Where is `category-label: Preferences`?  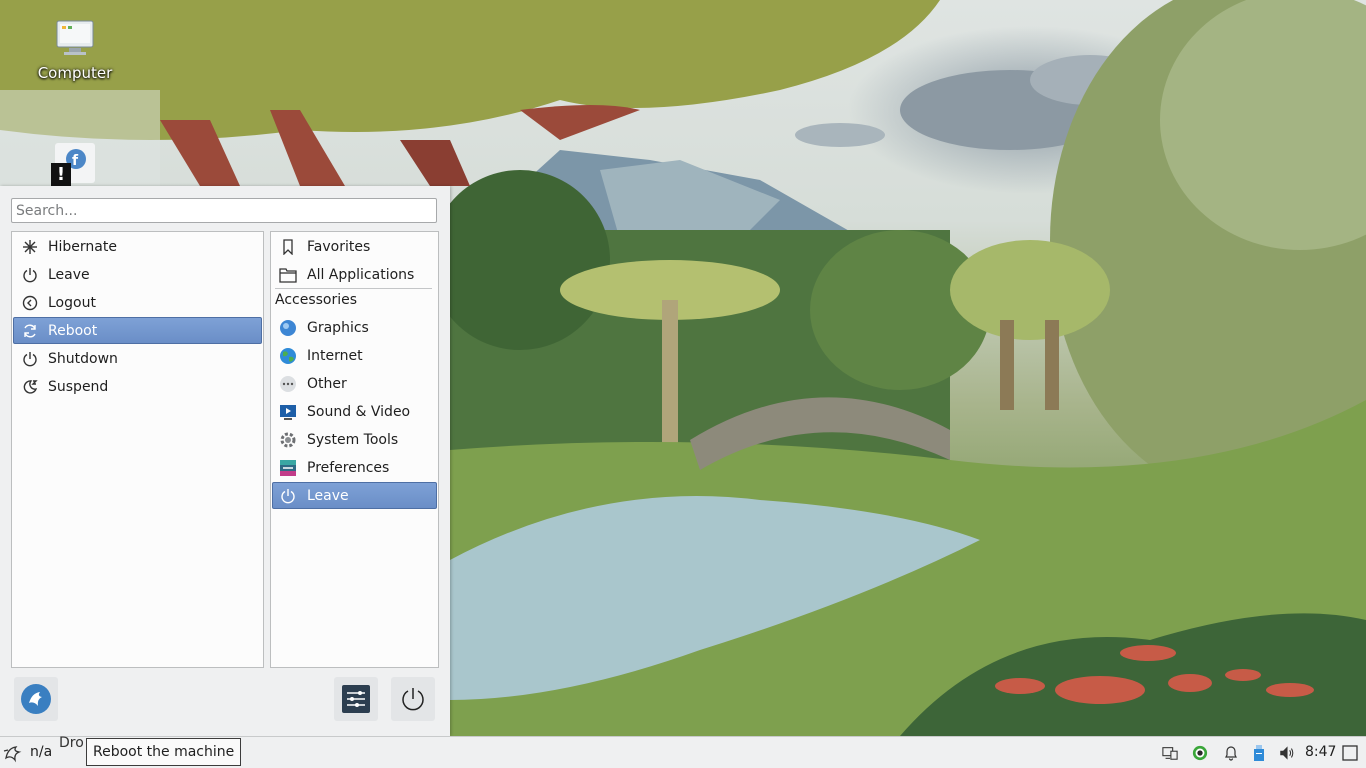 category-label: Preferences is located at coordinates (348, 467).